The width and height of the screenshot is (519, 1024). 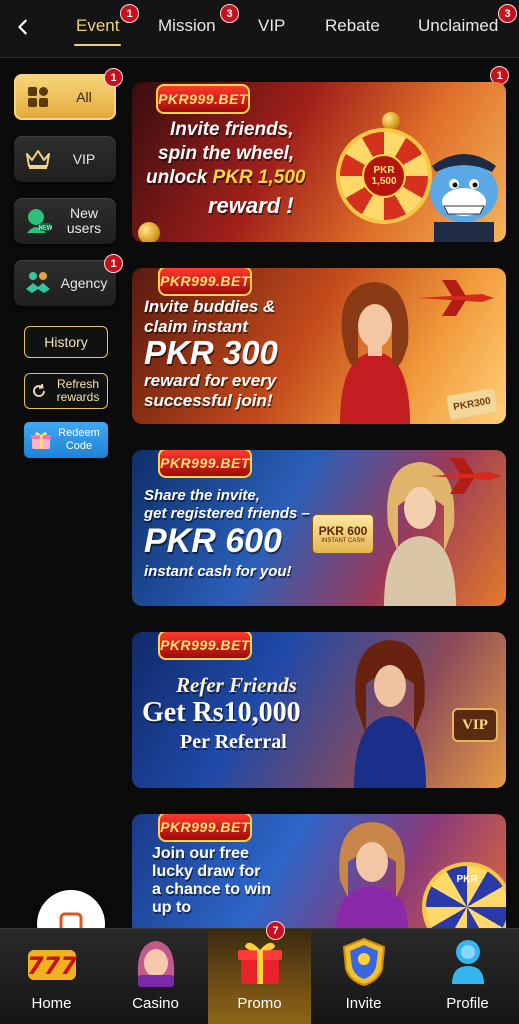 What do you see at coordinates (84, 220) in the screenshot?
I see `sidebar-item-label: New users` at bounding box center [84, 220].